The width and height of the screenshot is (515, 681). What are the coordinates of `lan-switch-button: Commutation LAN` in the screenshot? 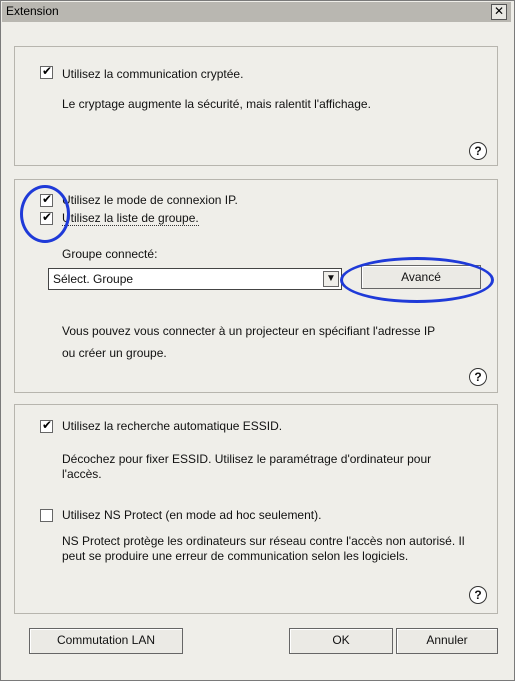 It's located at (106, 641).